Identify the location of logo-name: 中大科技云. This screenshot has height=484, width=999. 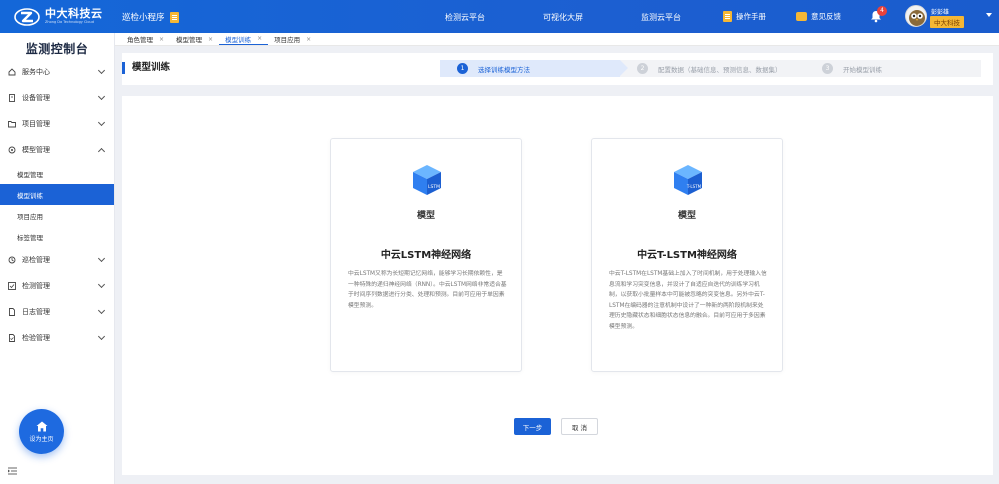
(74, 14).